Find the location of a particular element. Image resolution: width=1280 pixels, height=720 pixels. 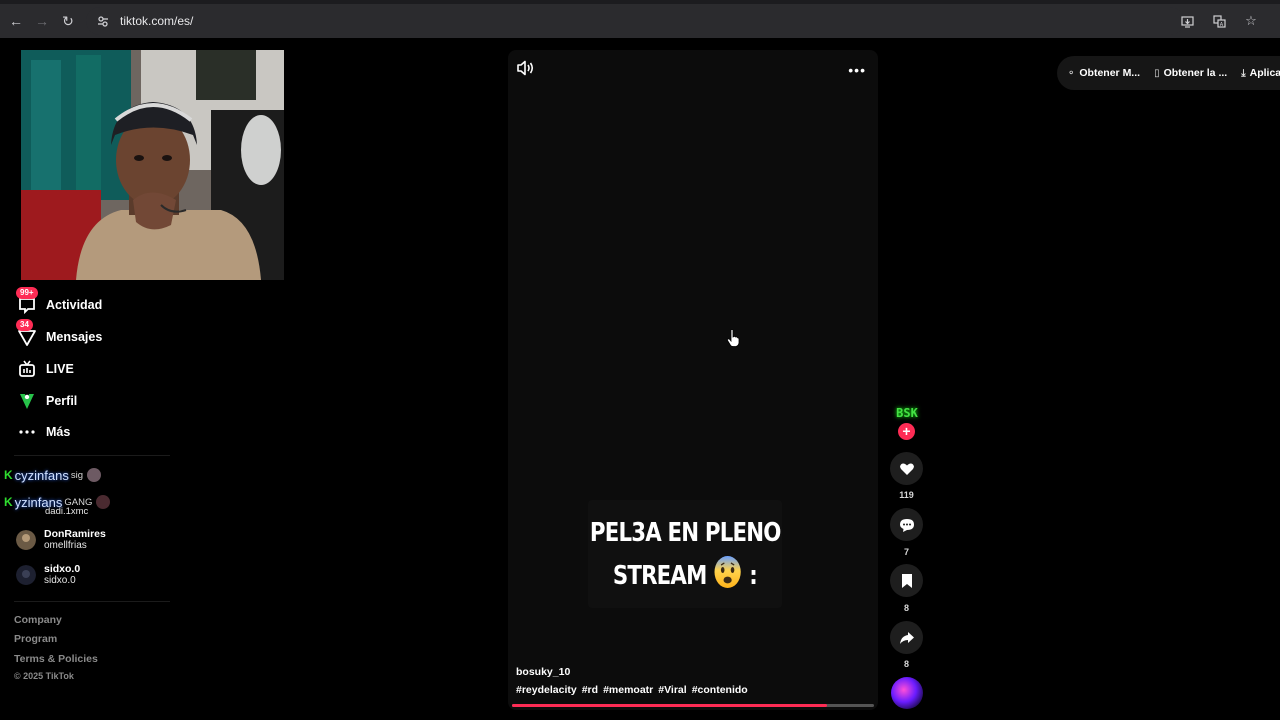

video-author: bosuky_10 is located at coordinates (543, 672).